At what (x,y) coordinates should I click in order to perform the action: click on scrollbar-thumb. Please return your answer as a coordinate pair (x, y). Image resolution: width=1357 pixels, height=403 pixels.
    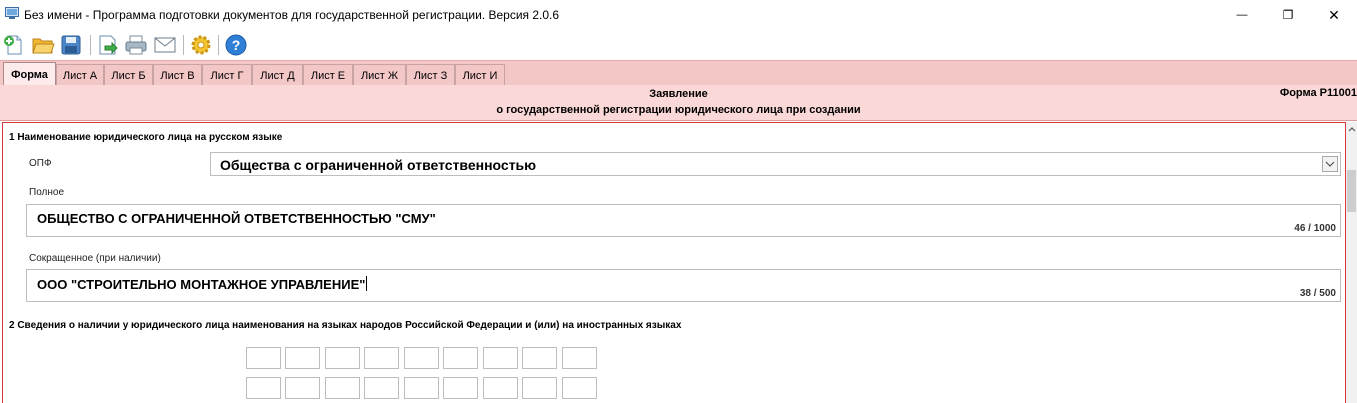
    Looking at the image, I should click on (1351, 191).